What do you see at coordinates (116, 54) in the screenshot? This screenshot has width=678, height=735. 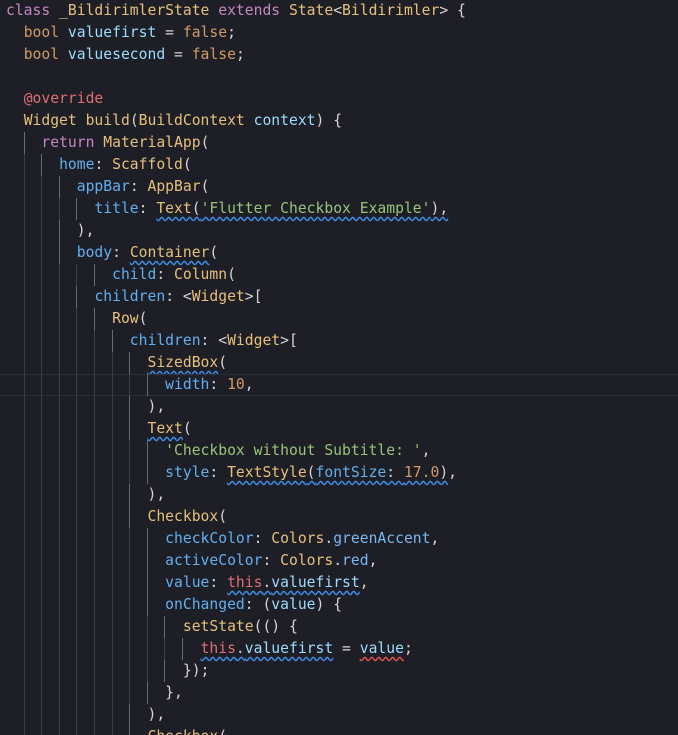 I see `code-token: valuesecond` at bounding box center [116, 54].